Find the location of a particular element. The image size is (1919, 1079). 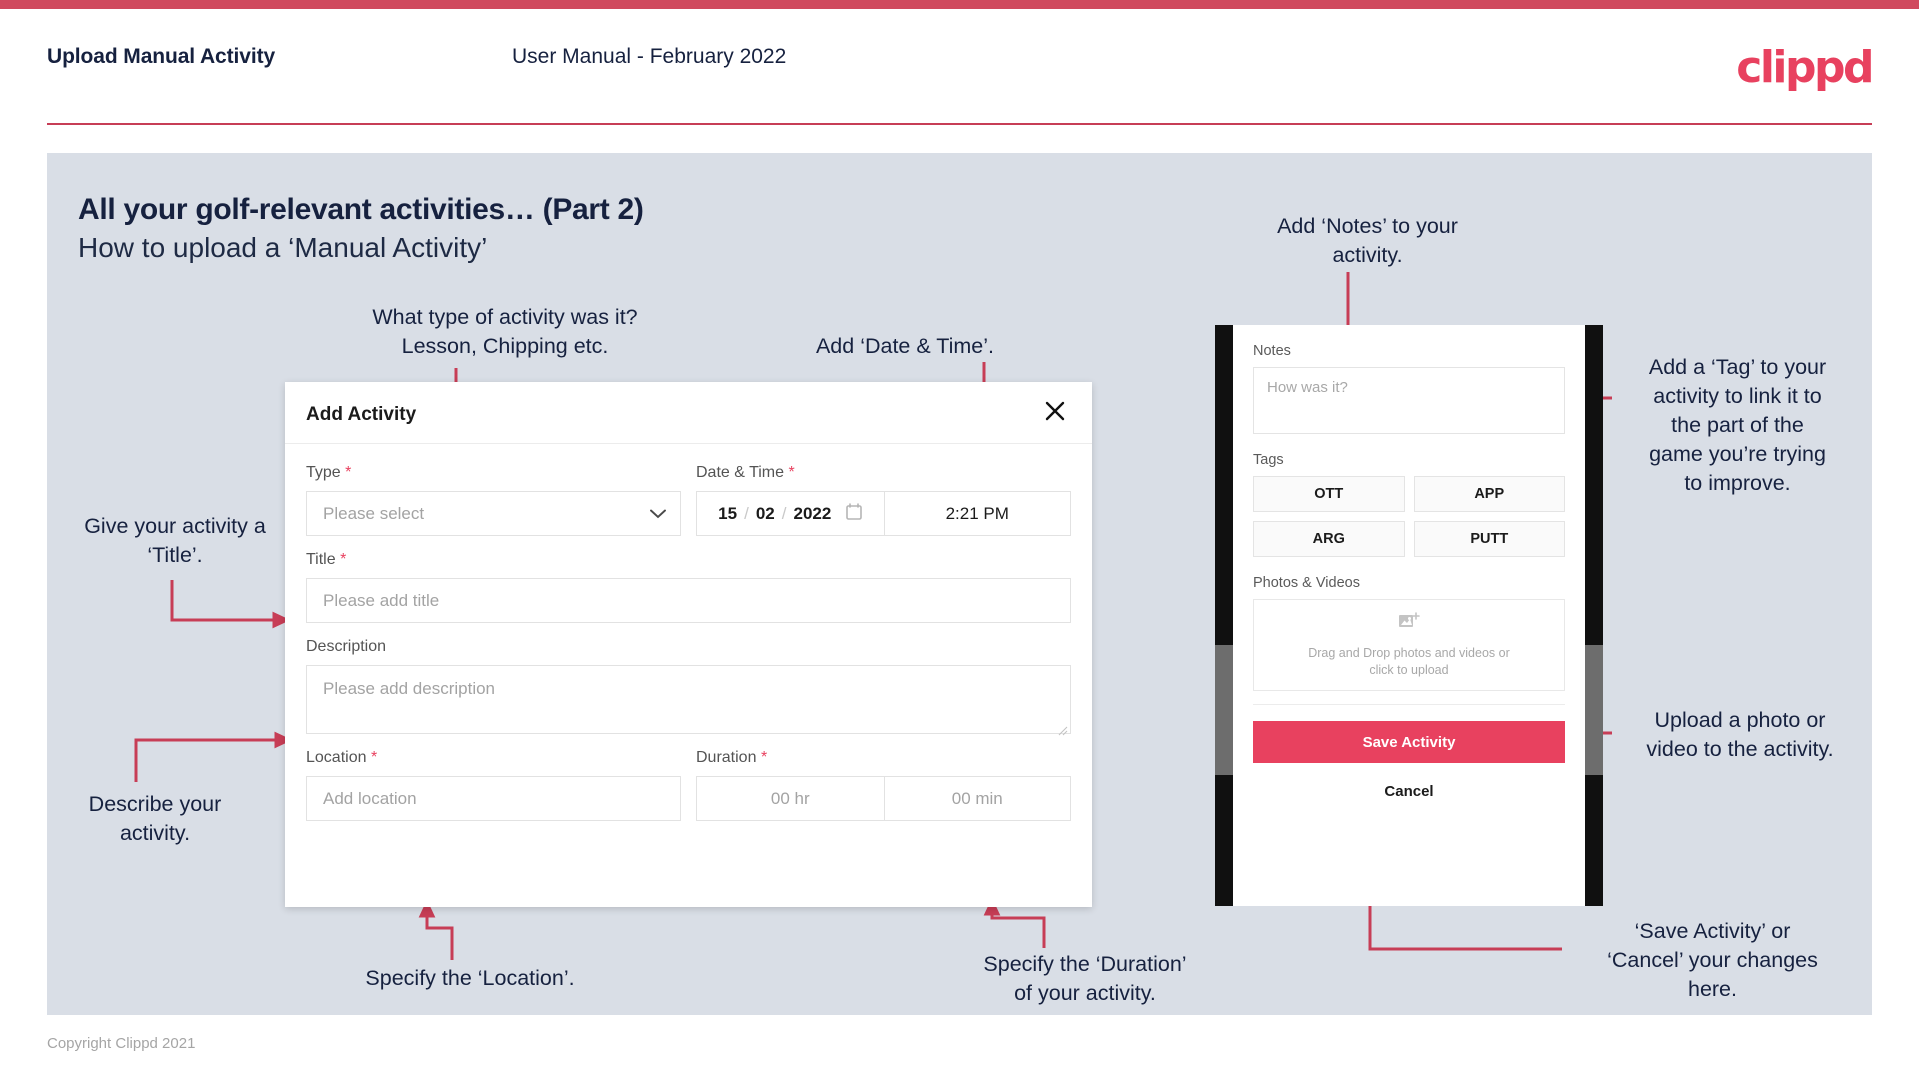

annotation-duration: Specify the ‘Duration’ of your activity. is located at coordinates (1085, 978).